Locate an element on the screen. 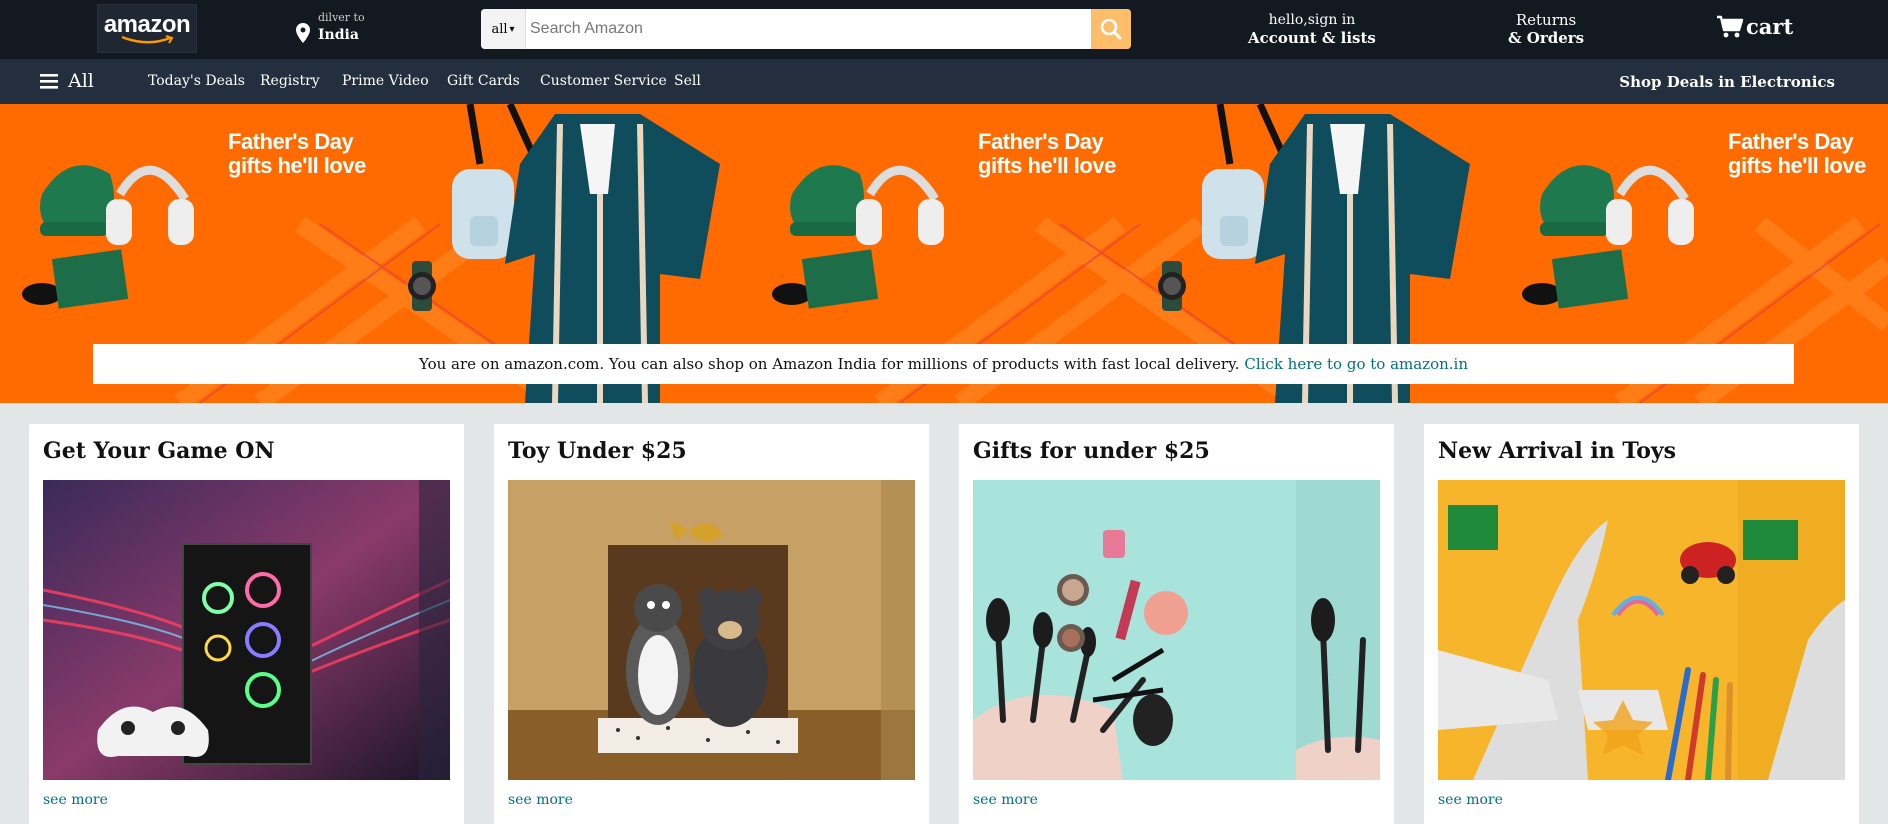 This screenshot has height=824, width=1888. returns-label: Returns is located at coordinates (1546, 20).